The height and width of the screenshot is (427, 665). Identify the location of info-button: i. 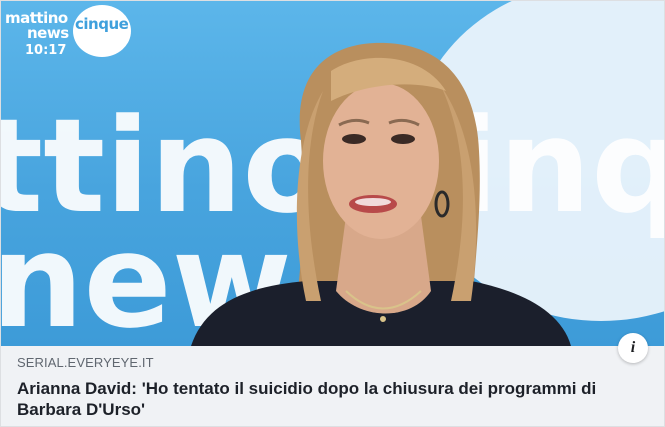
(633, 348).